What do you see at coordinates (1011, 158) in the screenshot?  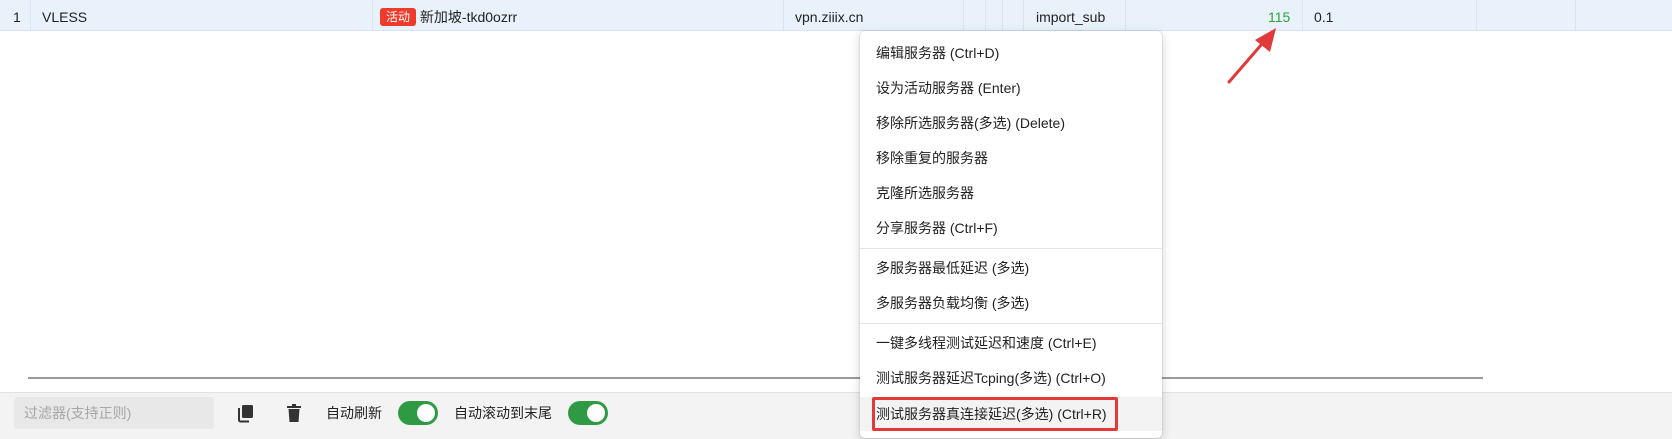 I see `menu-item-remove-duplicates: 移除重复的服务器` at bounding box center [1011, 158].